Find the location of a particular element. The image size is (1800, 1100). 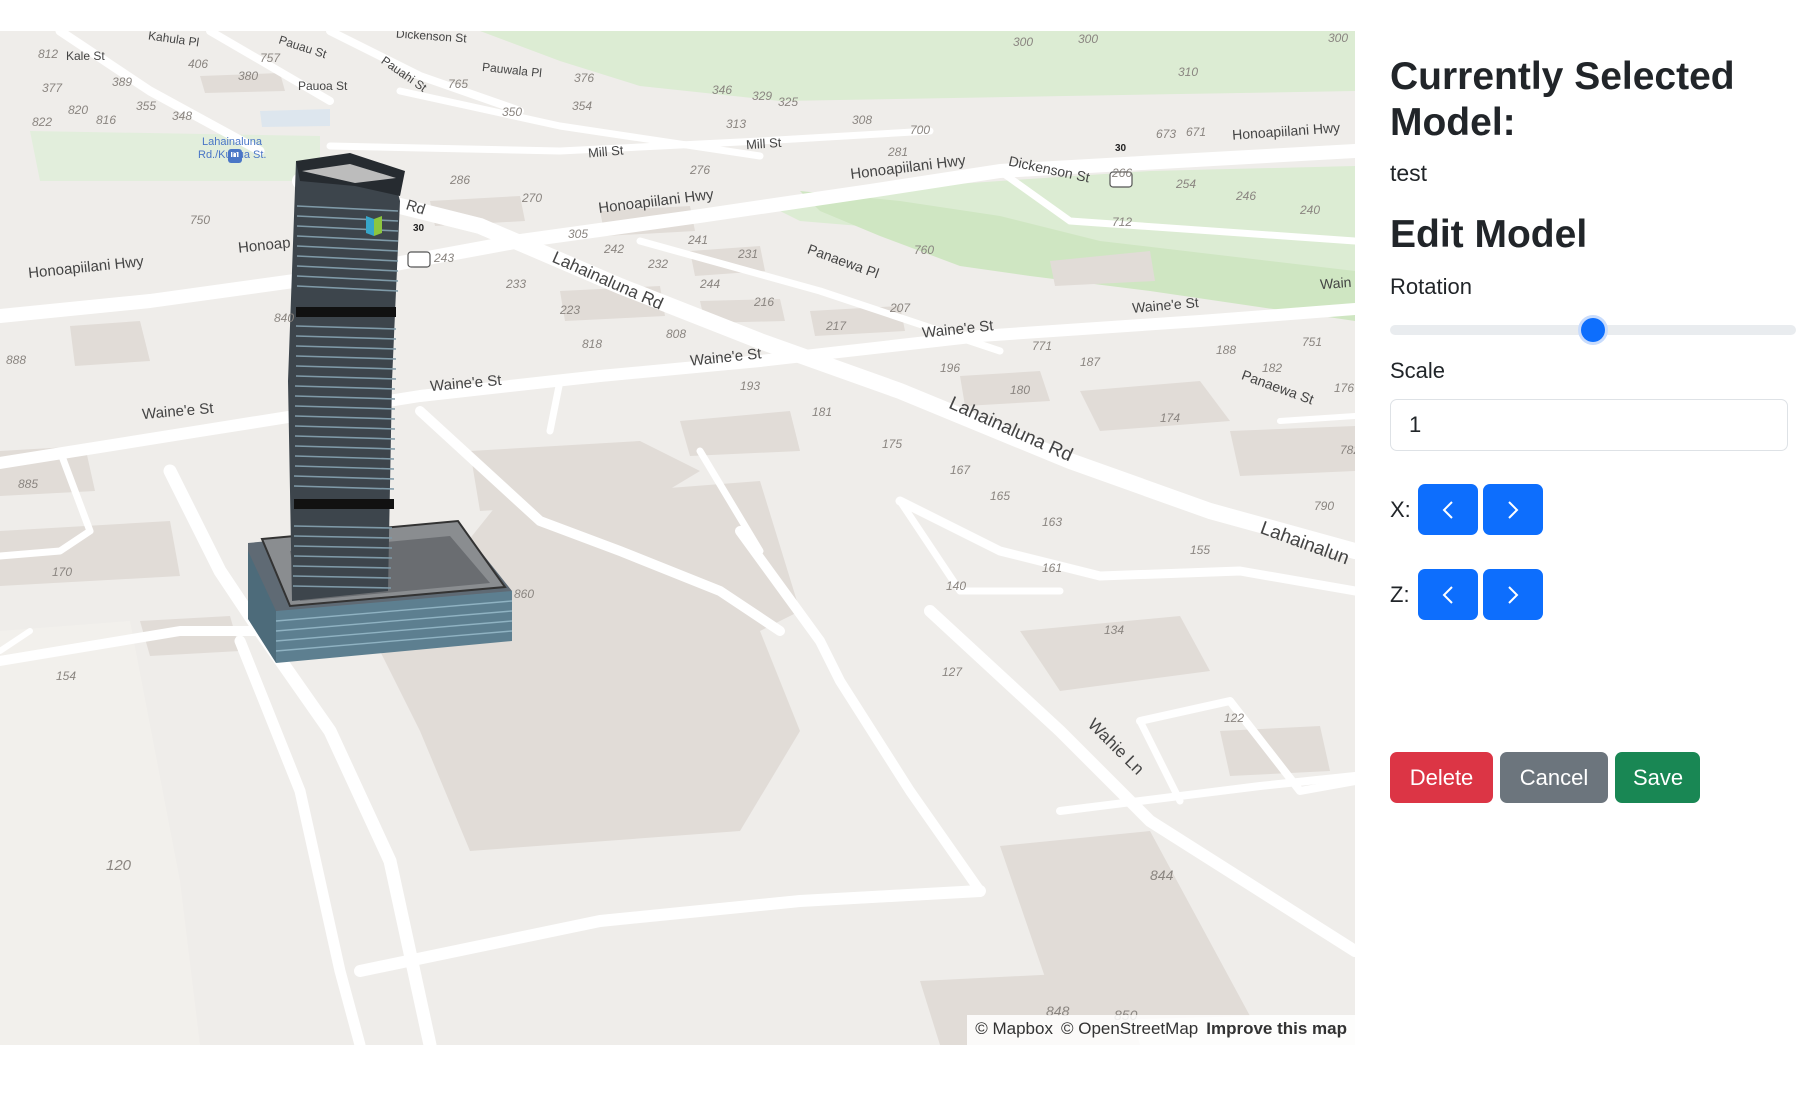

house-number: 207 is located at coordinates (900, 308).